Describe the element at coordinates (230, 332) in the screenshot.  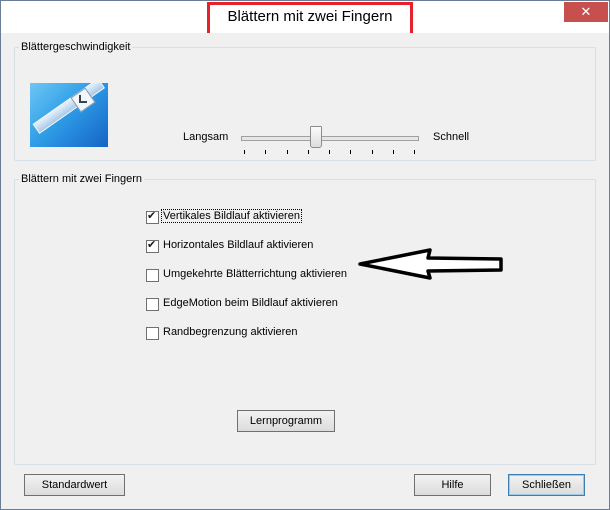
I see `edge-limit-label: Randbegrenzung aktivieren` at that location.